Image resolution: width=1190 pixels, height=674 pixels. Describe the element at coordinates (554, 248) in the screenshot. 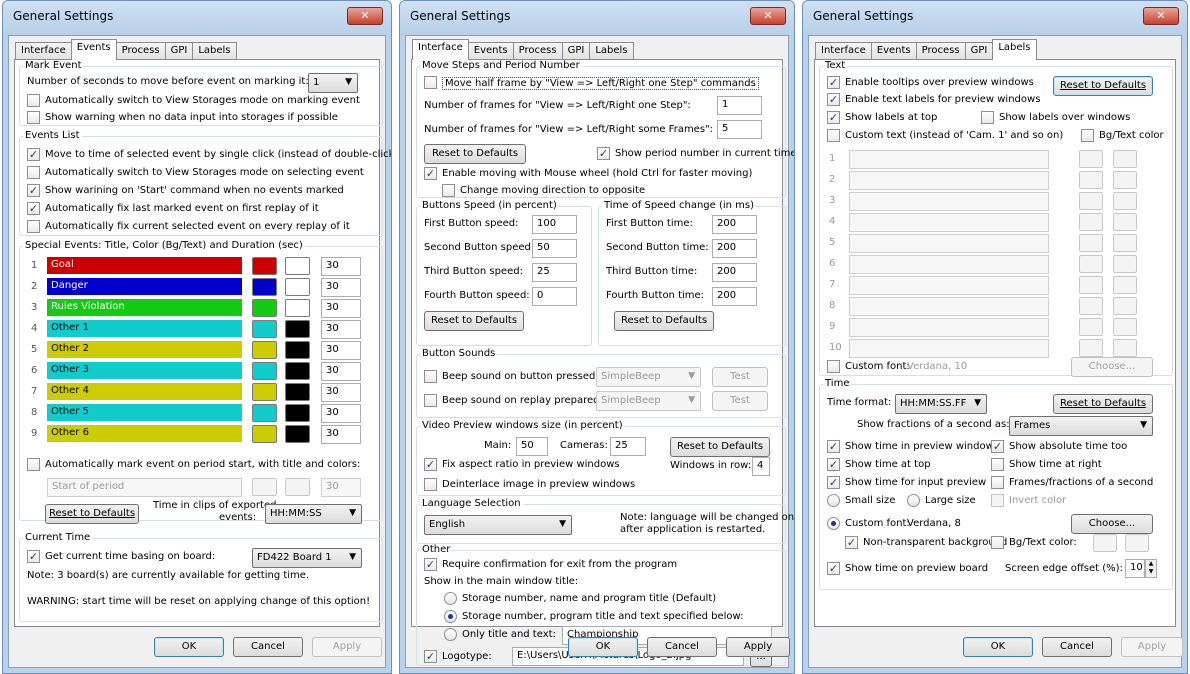

I see `second-speed-input: 50` at that location.